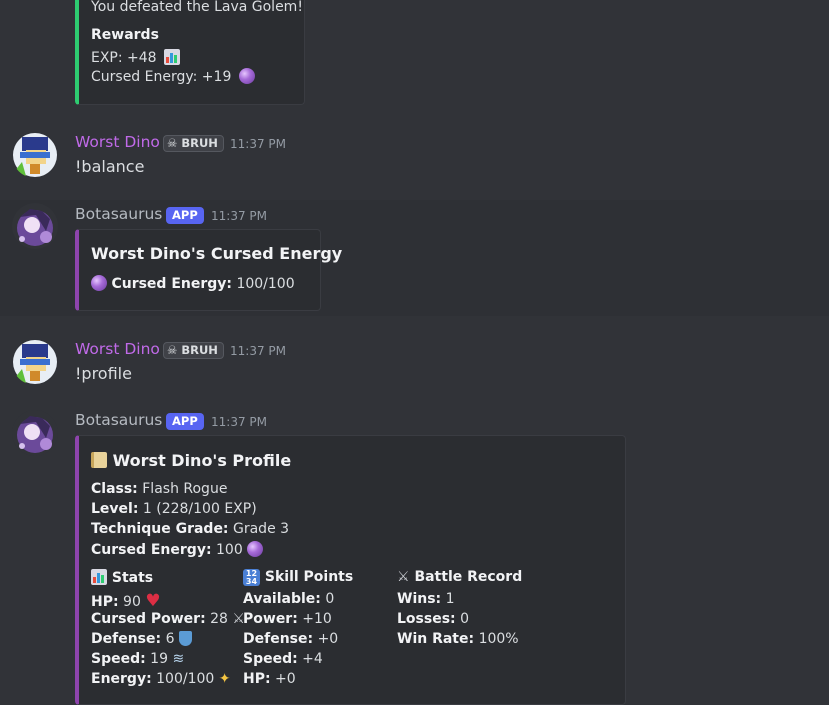 This screenshot has width=829, height=705. Describe the element at coordinates (99, 460) in the screenshot. I see `scroll-icon` at that location.